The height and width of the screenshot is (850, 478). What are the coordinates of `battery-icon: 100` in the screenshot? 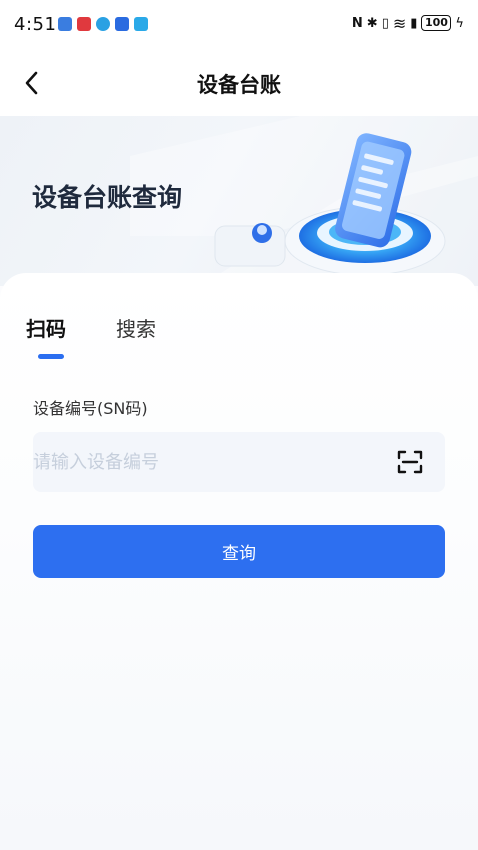 It's located at (436, 23).